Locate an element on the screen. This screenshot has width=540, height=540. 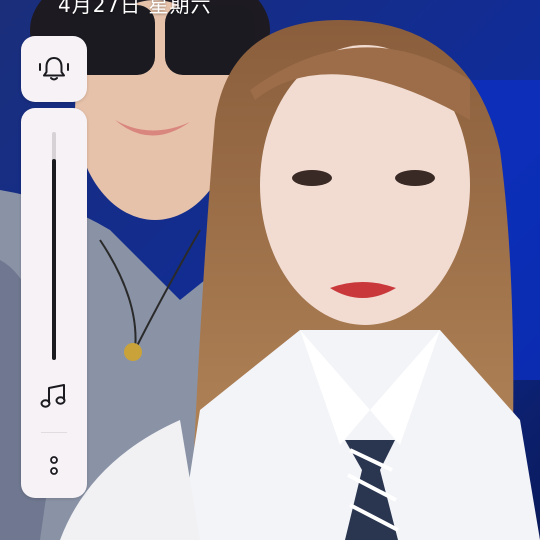
volume-panel is located at coordinates (54, 303).